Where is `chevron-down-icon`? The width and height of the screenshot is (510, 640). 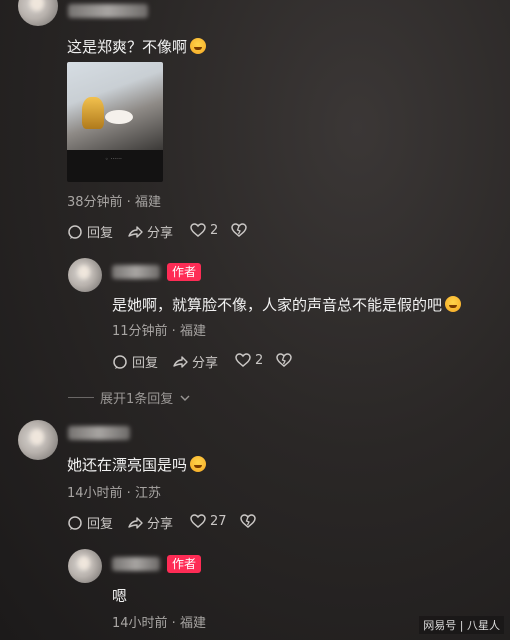
chevron-down-icon is located at coordinates (185, 398).